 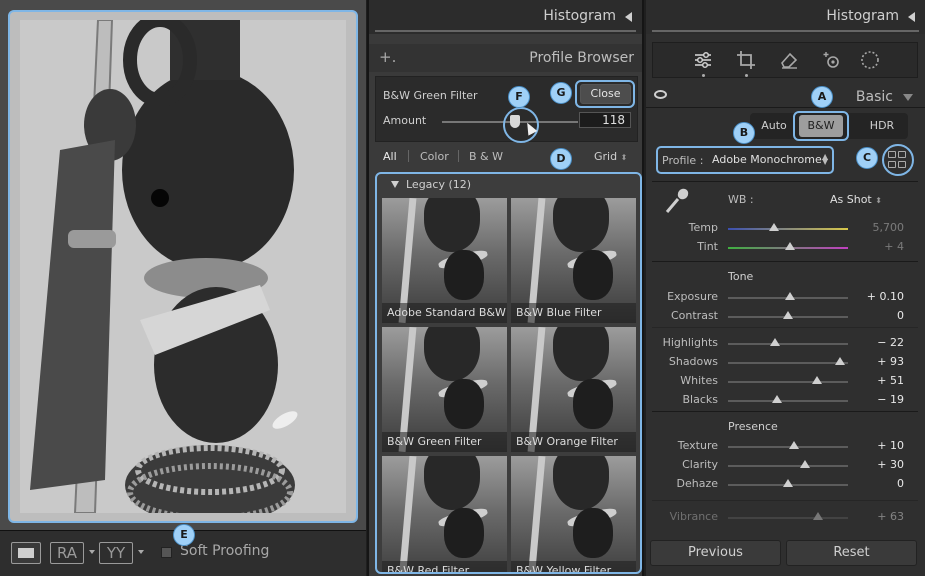 What do you see at coordinates (486, 156) in the screenshot?
I see `filter-tab-bw: B & W` at bounding box center [486, 156].